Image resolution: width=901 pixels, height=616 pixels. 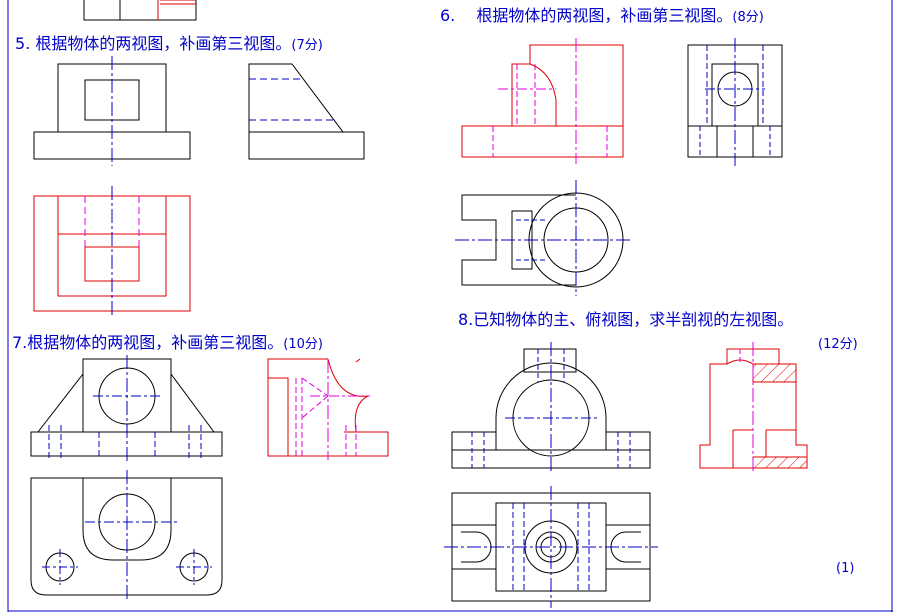 What do you see at coordinates (126, 408) in the screenshot?
I see `problem-7-front-view` at bounding box center [126, 408].